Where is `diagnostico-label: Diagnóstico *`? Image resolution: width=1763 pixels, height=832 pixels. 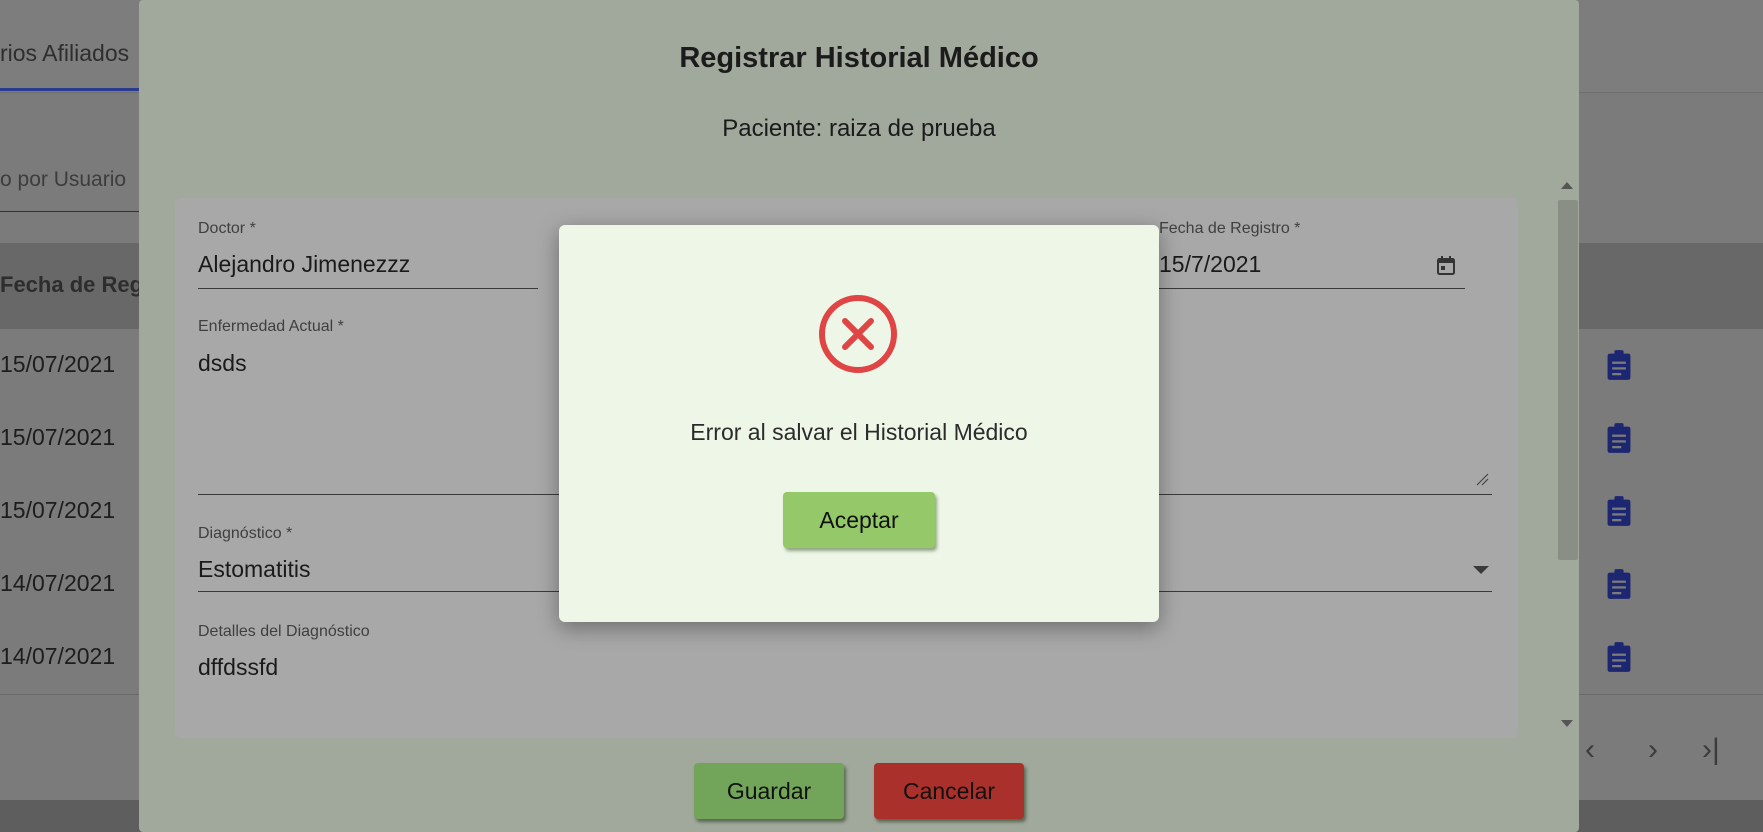
diagnostico-label: Diagnóstico * is located at coordinates (245, 533).